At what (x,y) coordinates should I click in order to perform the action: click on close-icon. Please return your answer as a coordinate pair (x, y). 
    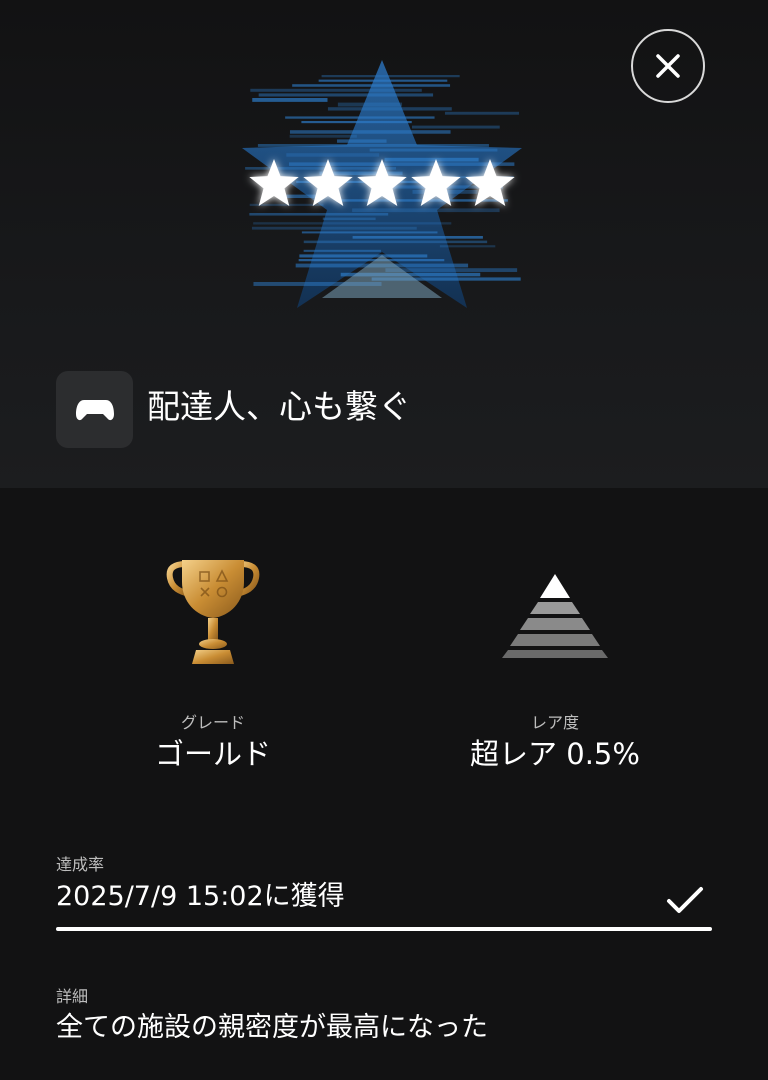
    Looking at the image, I should click on (668, 66).